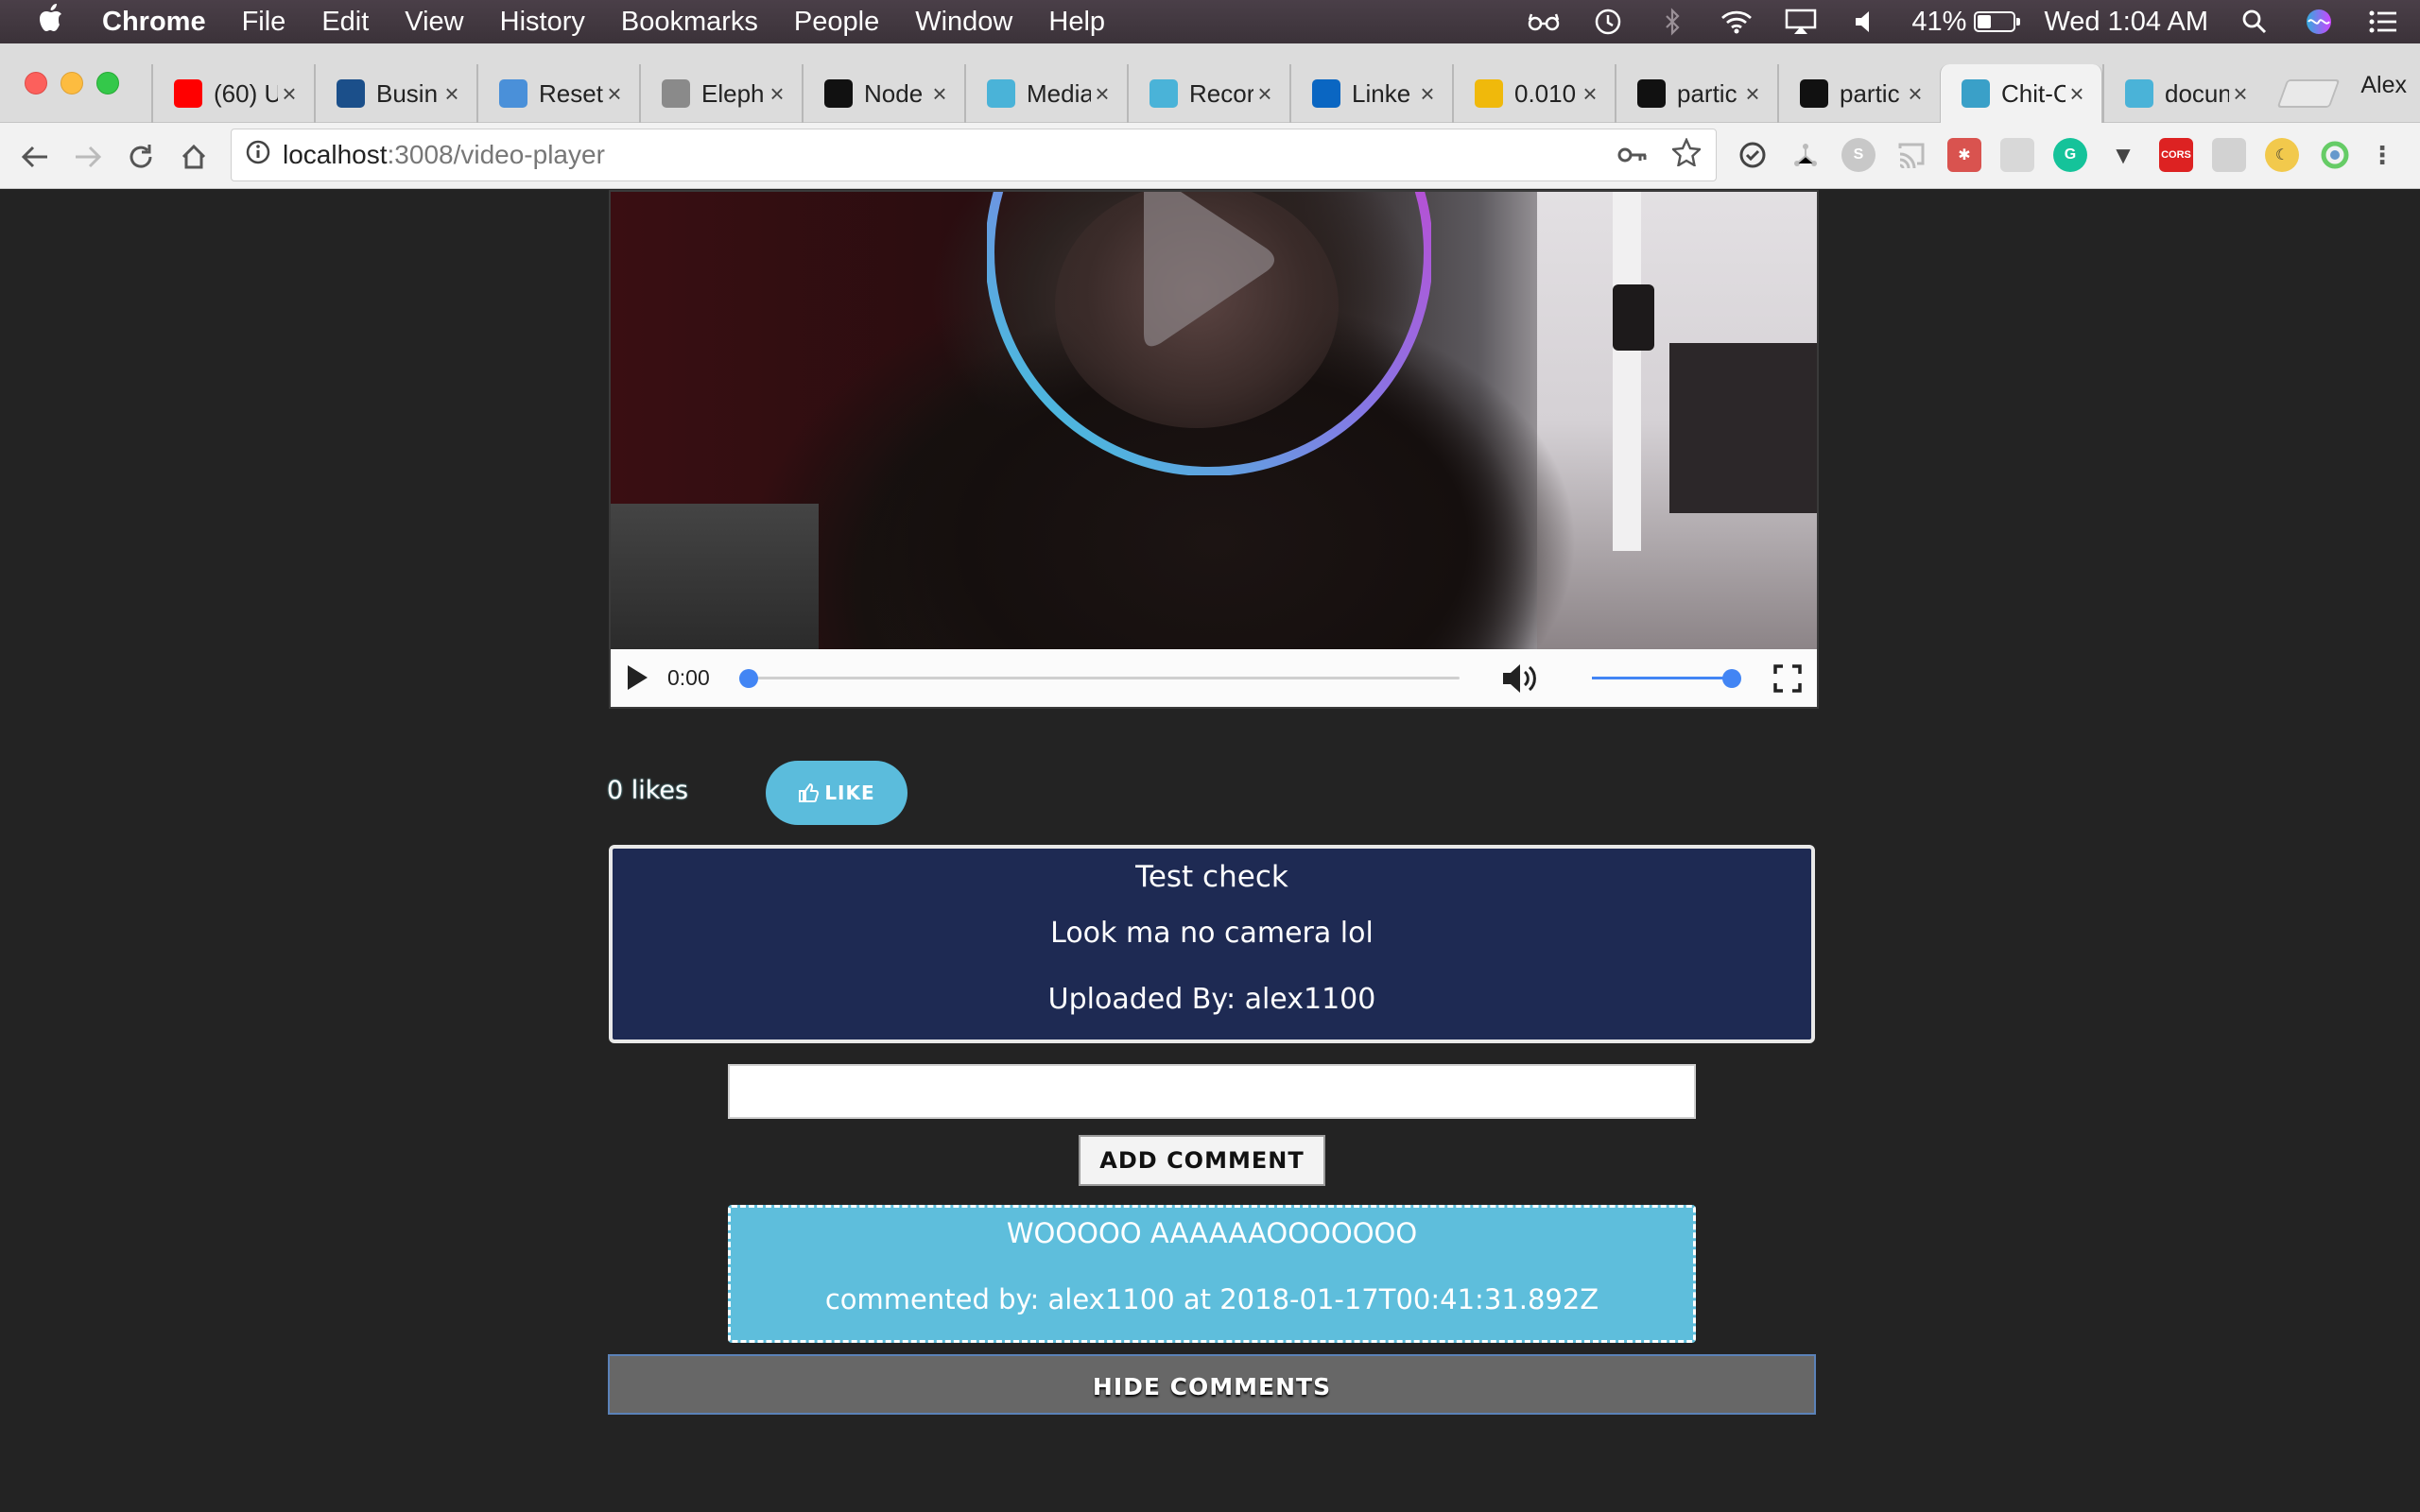  What do you see at coordinates (395, 93) in the screenshot?
I see `browser-tab: Busin ×` at bounding box center [395, 93].